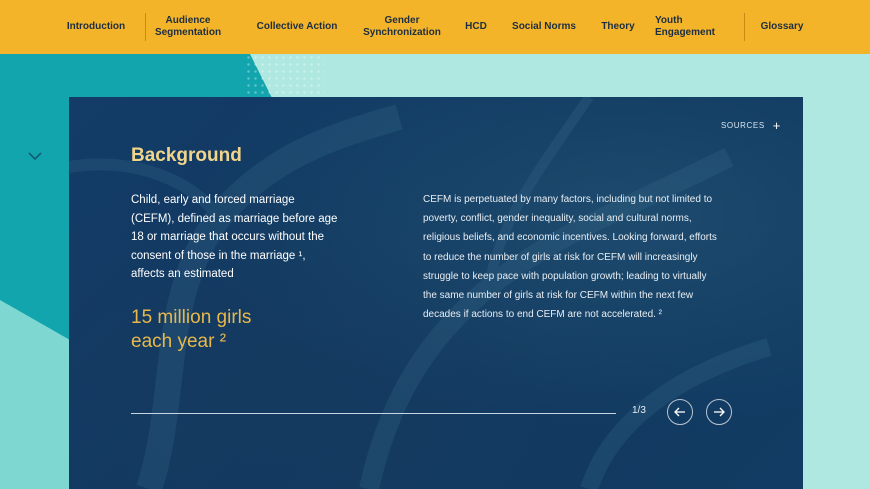 Image resolution: width=870 pixels, height=489 pixels. What do you see at coordinates (96, 27) in the screenshot?
I see `nav-introduction: Introduction` at bounding box center [96, 27].